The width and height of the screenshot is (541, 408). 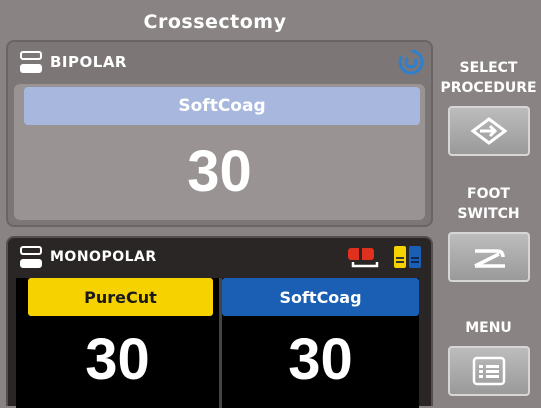 What do you see at coordinates (488, 328) in the screenshot?
I see `menu-label: MENU` at bounding box center [488, 328].